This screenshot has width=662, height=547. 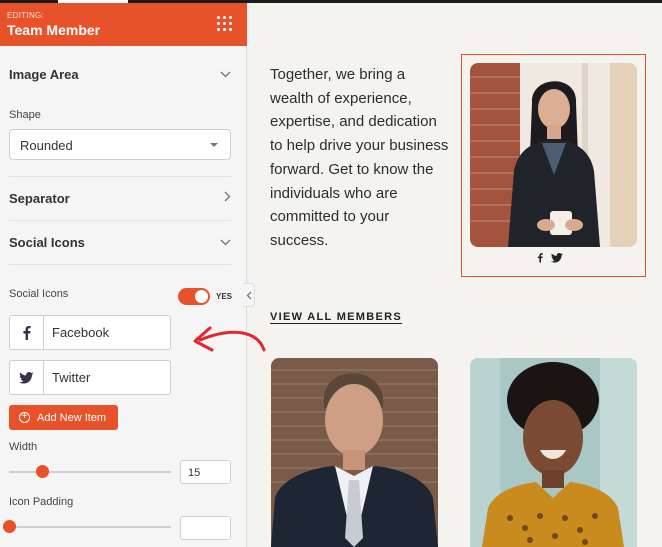 I want to click on social-icons-toggle, so click(x=194, y=296).